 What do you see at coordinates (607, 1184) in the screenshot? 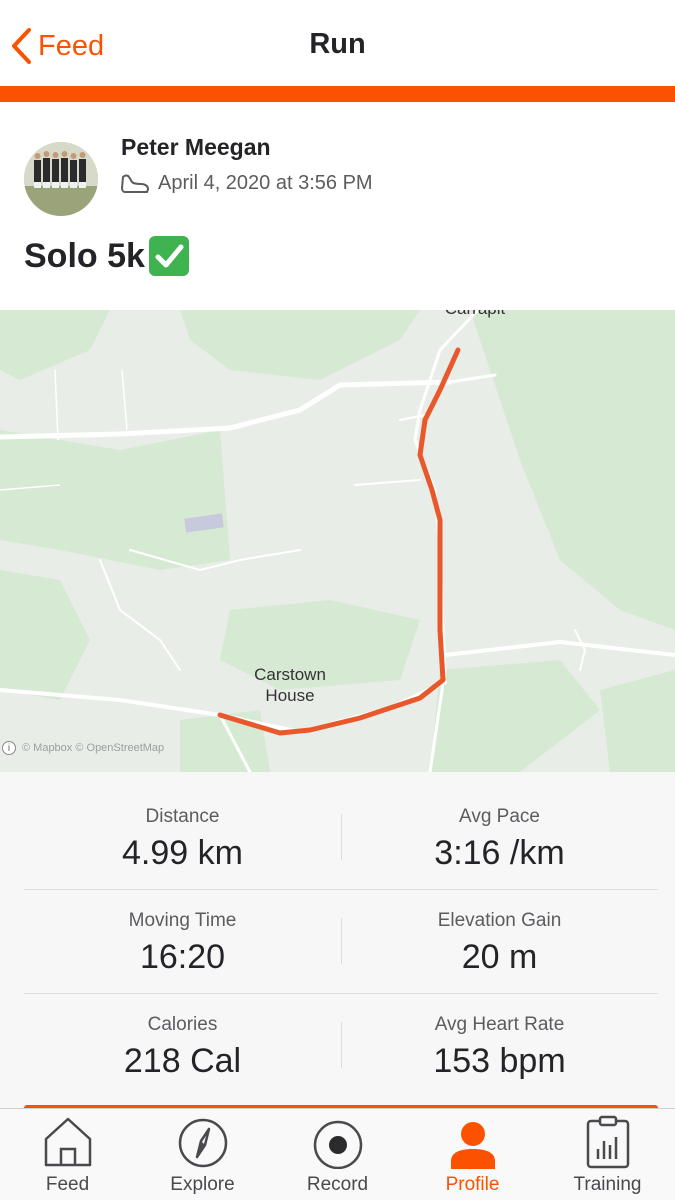
I see `tab-label: Training` at bounding box center [607, 1184].